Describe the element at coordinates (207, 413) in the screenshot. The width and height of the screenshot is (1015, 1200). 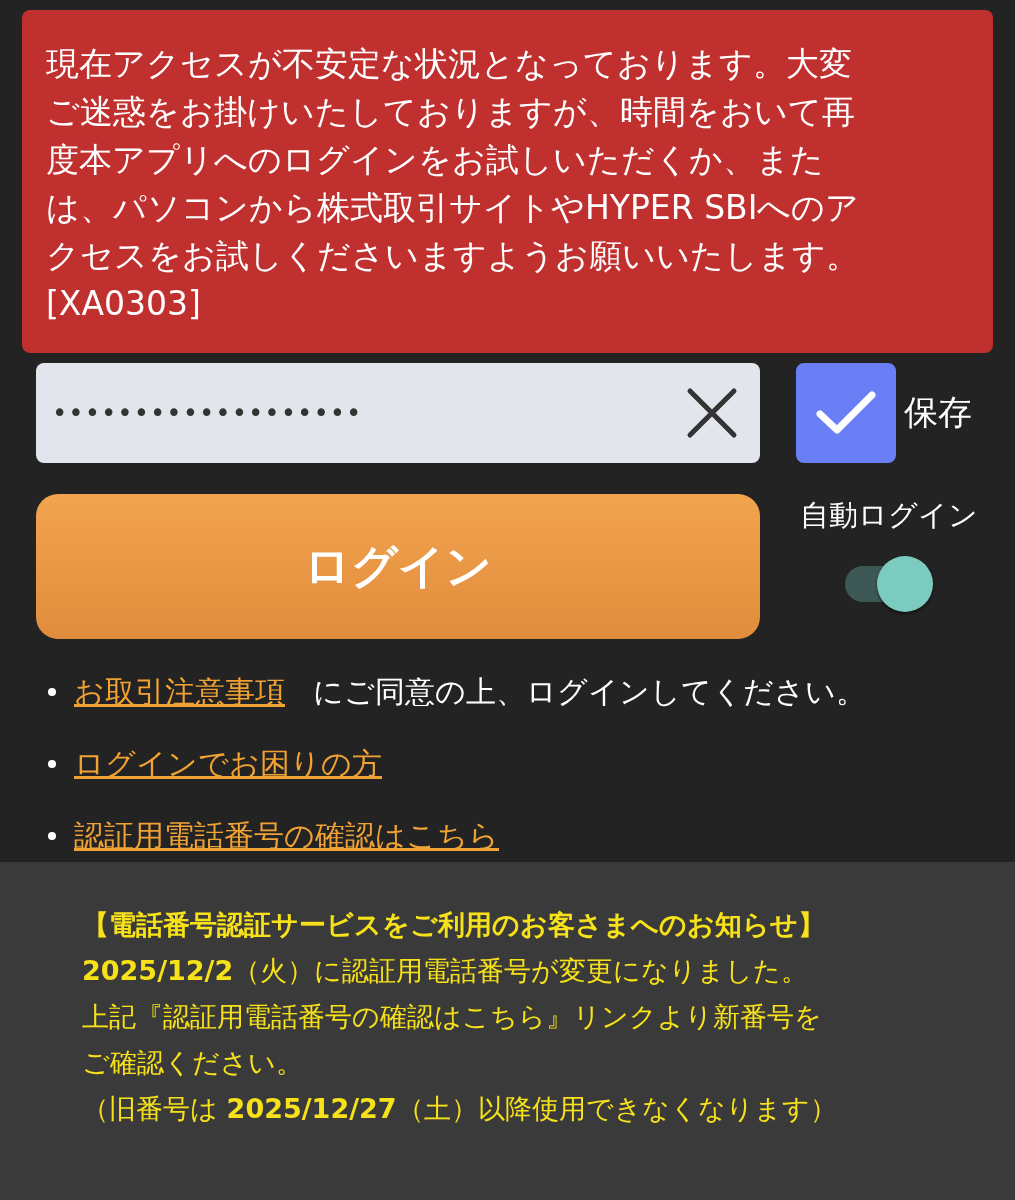
I see `password-value: •••••••••••••••••••` at that location.